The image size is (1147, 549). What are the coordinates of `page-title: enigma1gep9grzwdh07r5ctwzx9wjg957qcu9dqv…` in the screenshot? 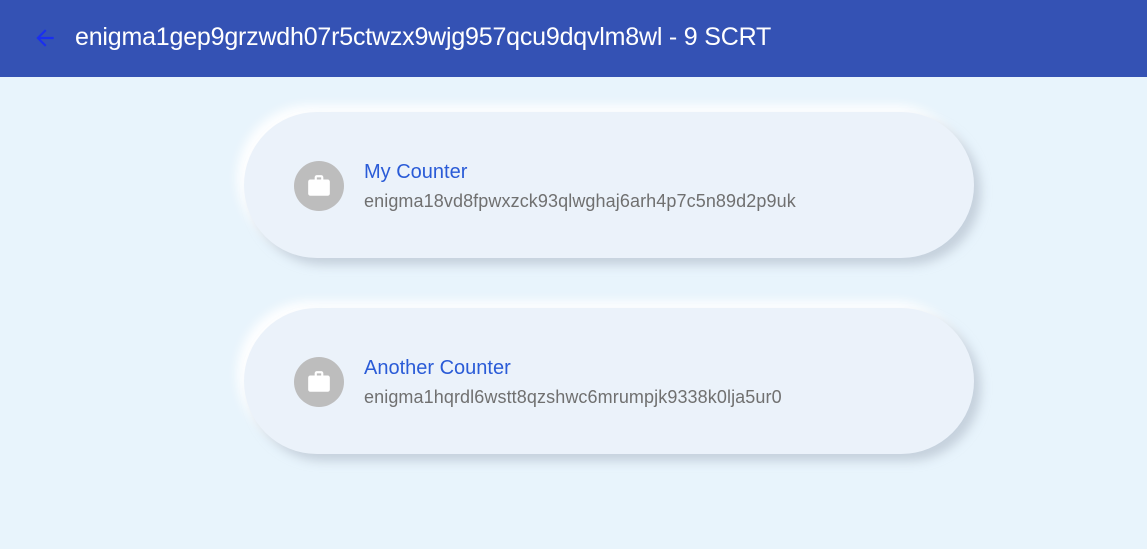 It's located at (423, 37).